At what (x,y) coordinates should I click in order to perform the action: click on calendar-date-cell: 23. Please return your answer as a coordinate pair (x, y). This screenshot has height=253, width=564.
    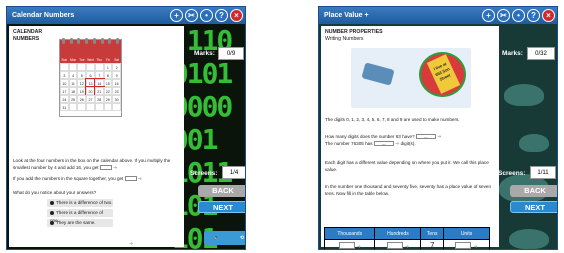
    Looking at the image, I should click on (116, 91).